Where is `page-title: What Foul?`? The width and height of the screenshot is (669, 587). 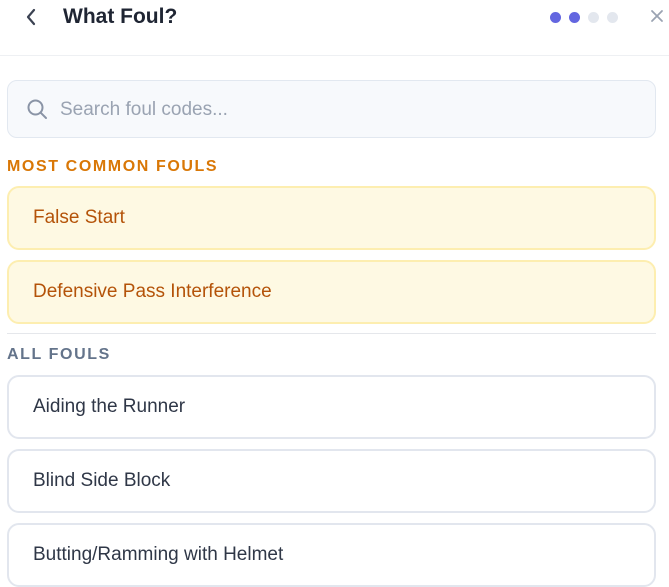
page-title: What Foul? is located at coordinates (120, 16).